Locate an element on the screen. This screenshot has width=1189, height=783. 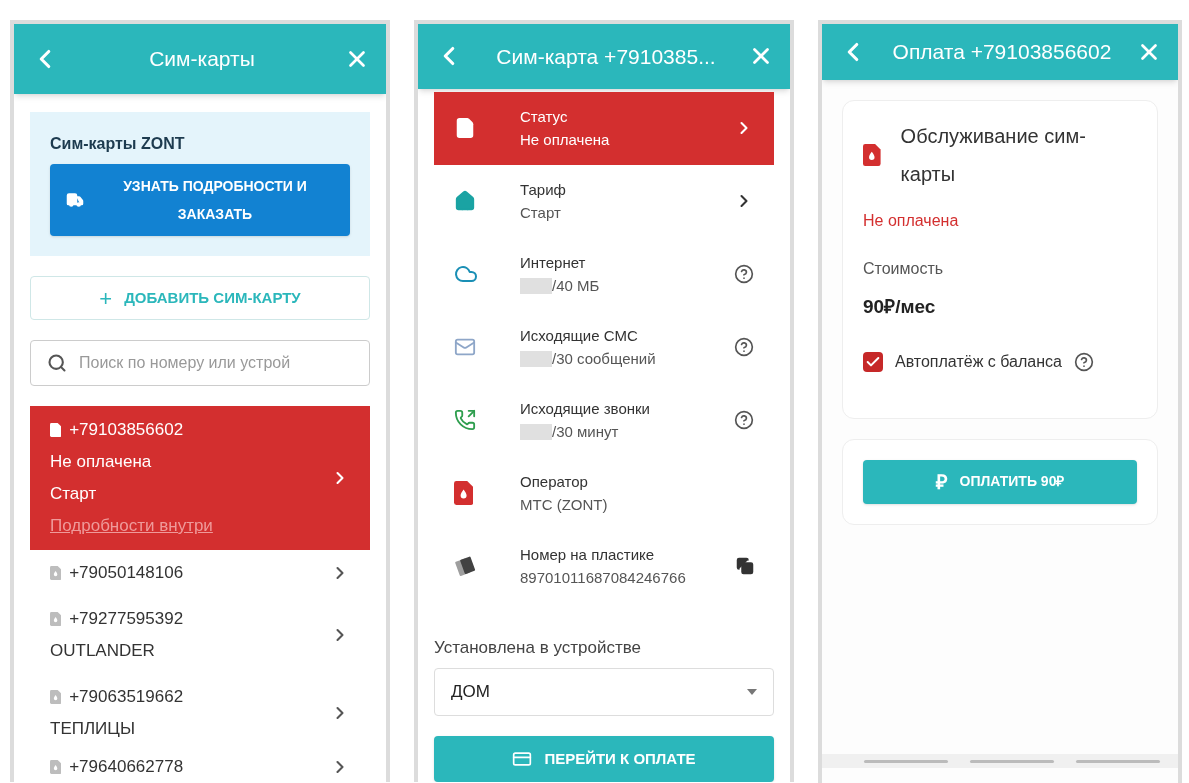
autopay-label: Автоплатёж с баланса is located at coordinates (978, 361).